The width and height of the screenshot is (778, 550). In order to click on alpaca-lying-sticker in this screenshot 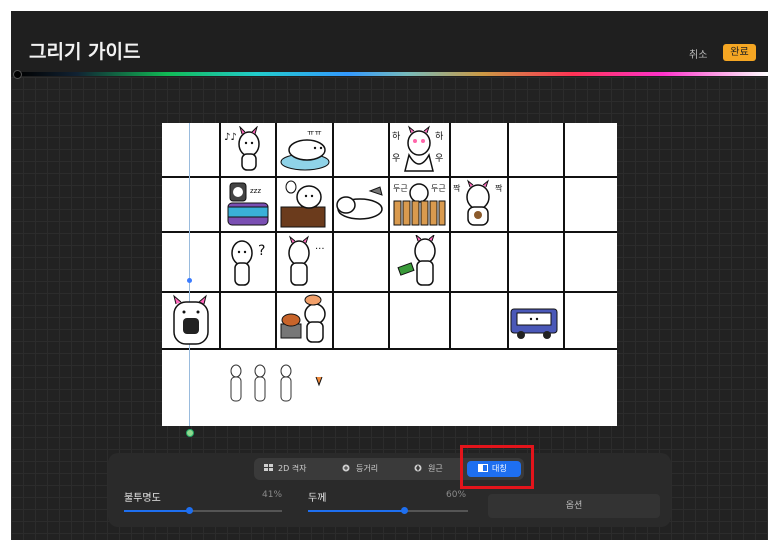, I will do `click(359, 203)`.